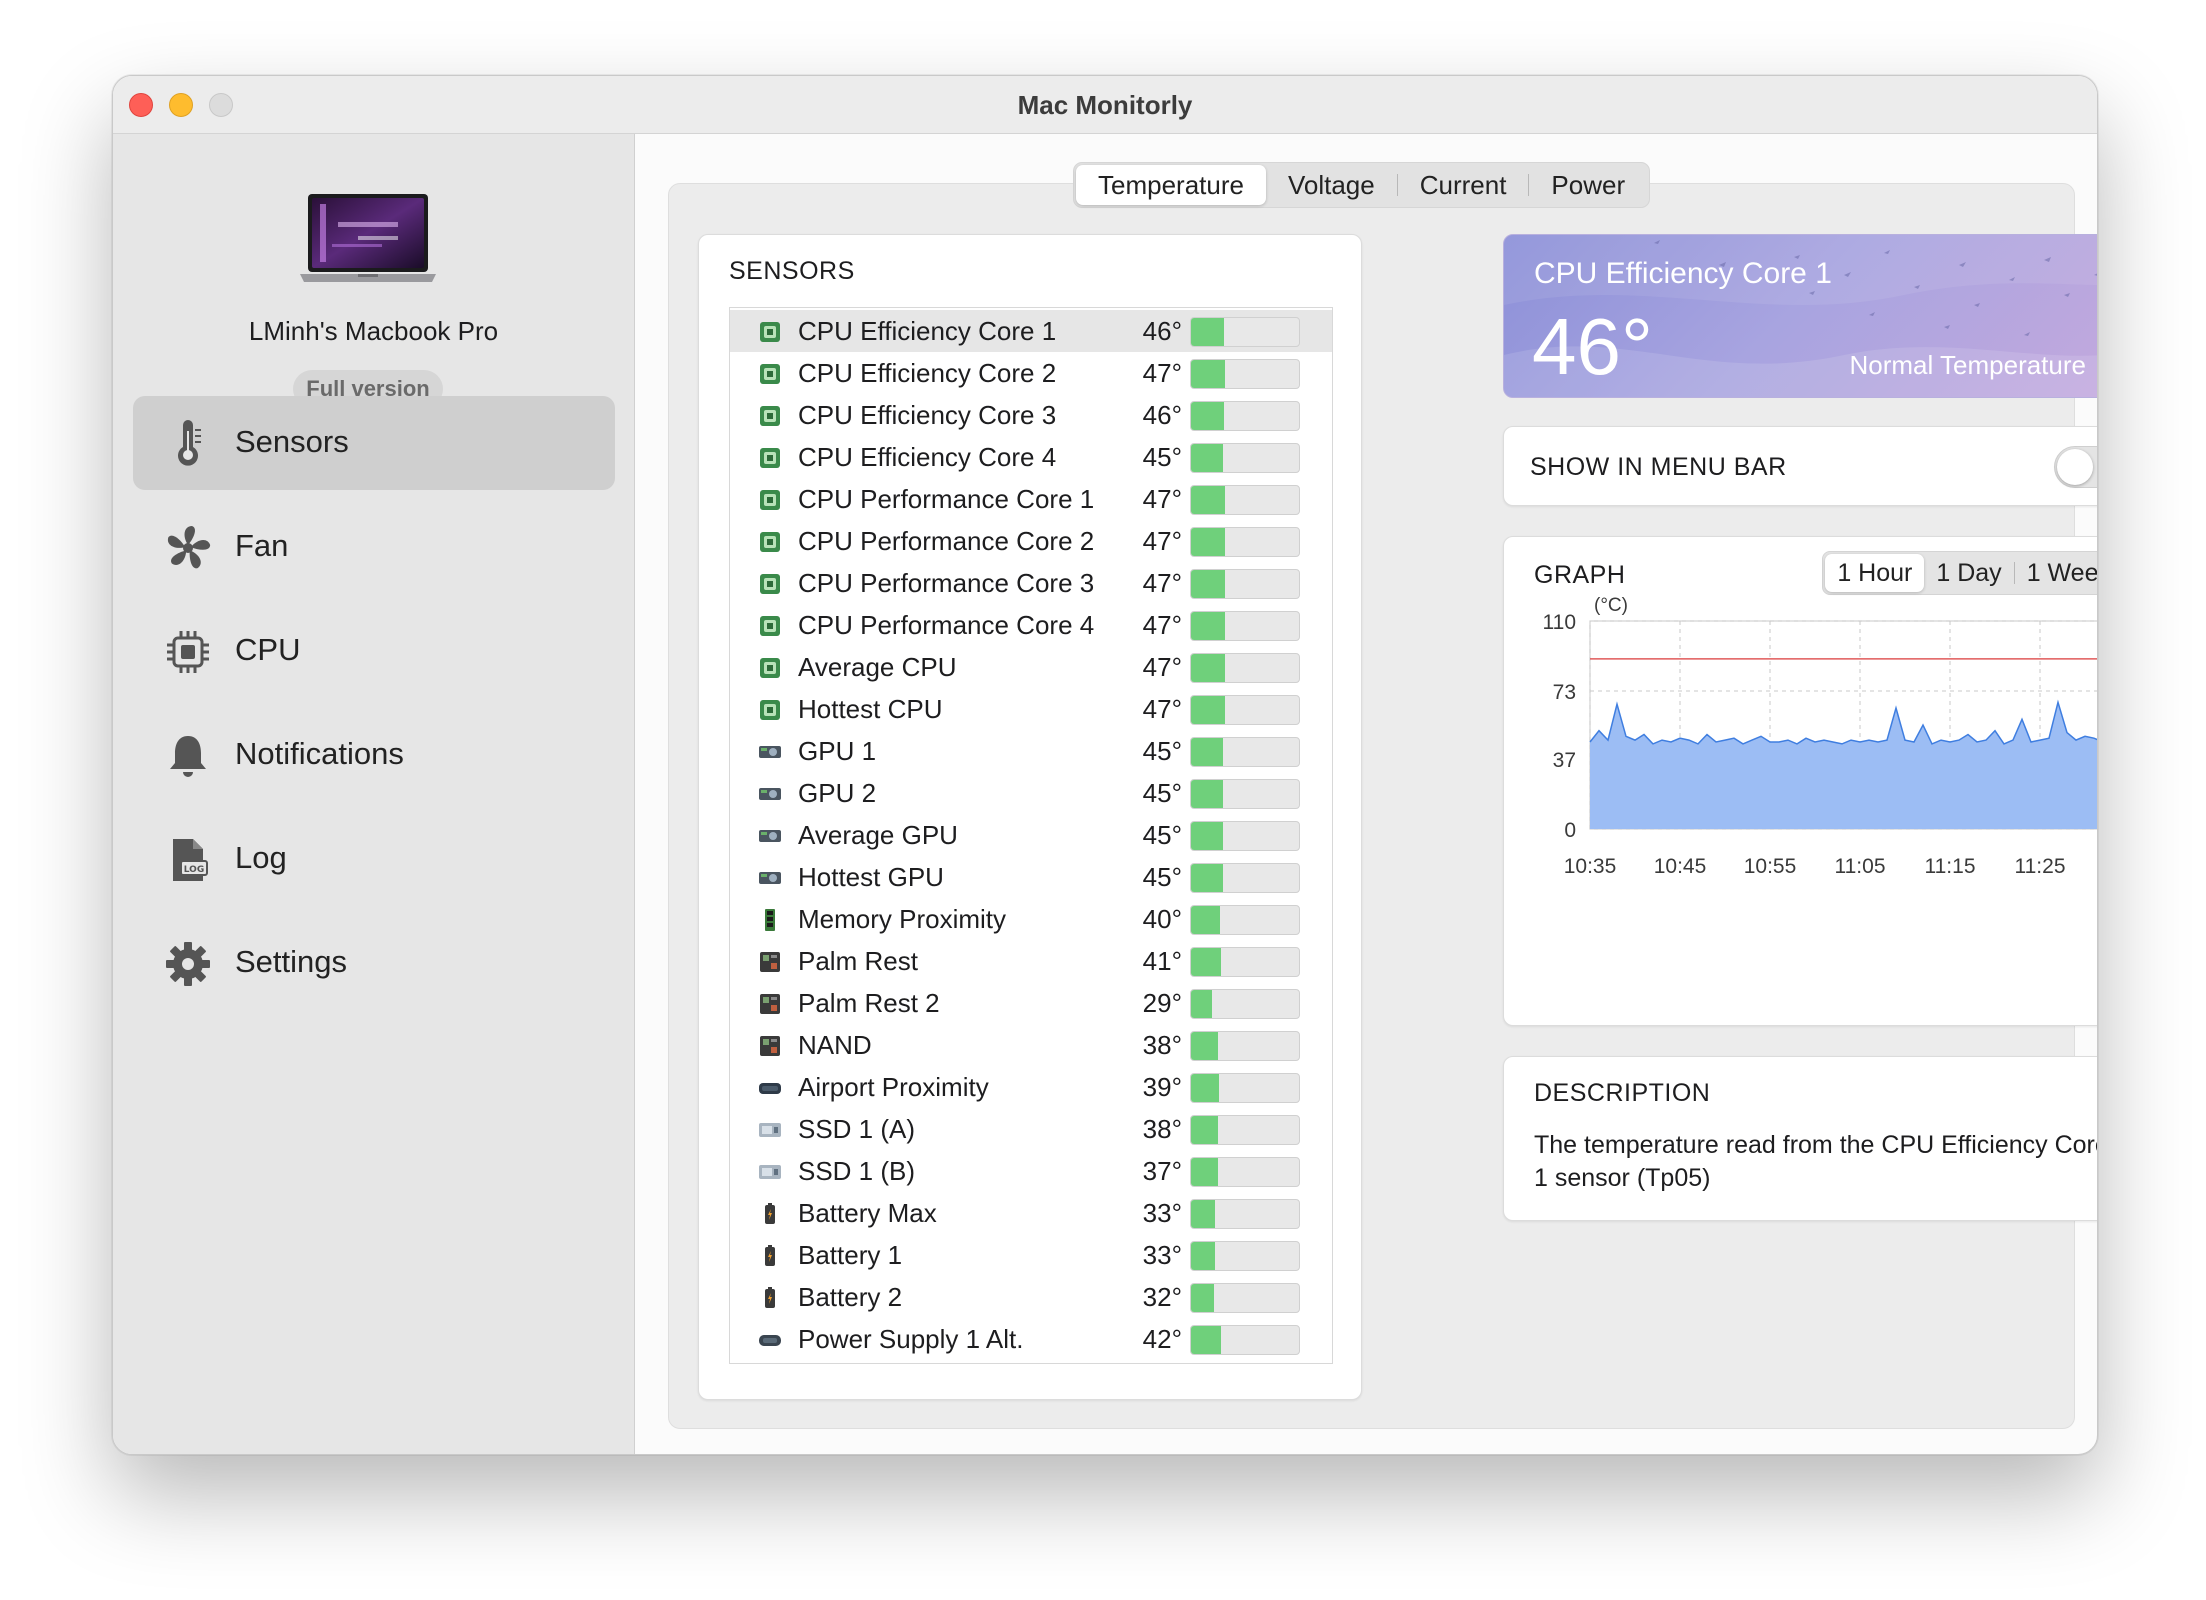 Image resolution: width=2206 pixels, height=1600 pixels. I want to click on sidebar-item-label: Sensors, so click(292, 441).